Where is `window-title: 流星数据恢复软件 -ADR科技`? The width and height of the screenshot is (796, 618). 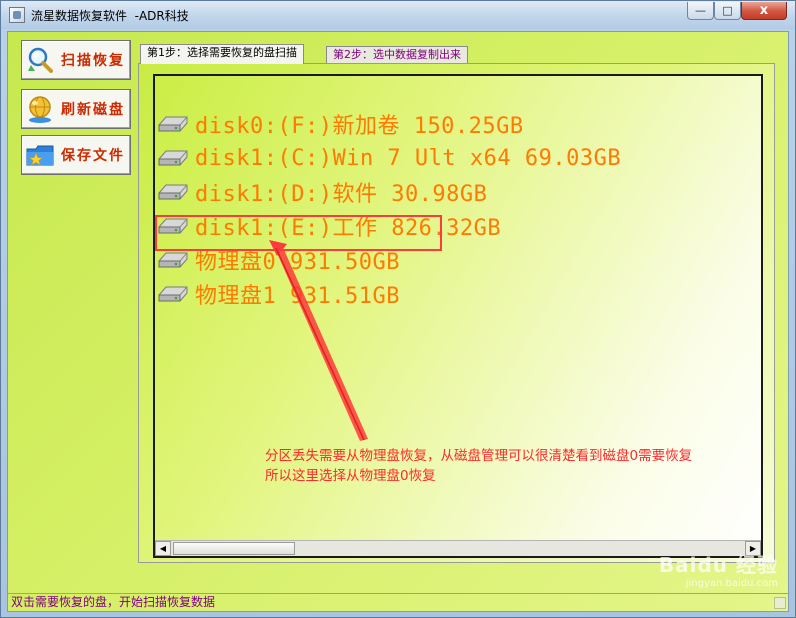
window-title: 流星数据恢复软件 -ADR科技 is located at coordinates (110, 16).